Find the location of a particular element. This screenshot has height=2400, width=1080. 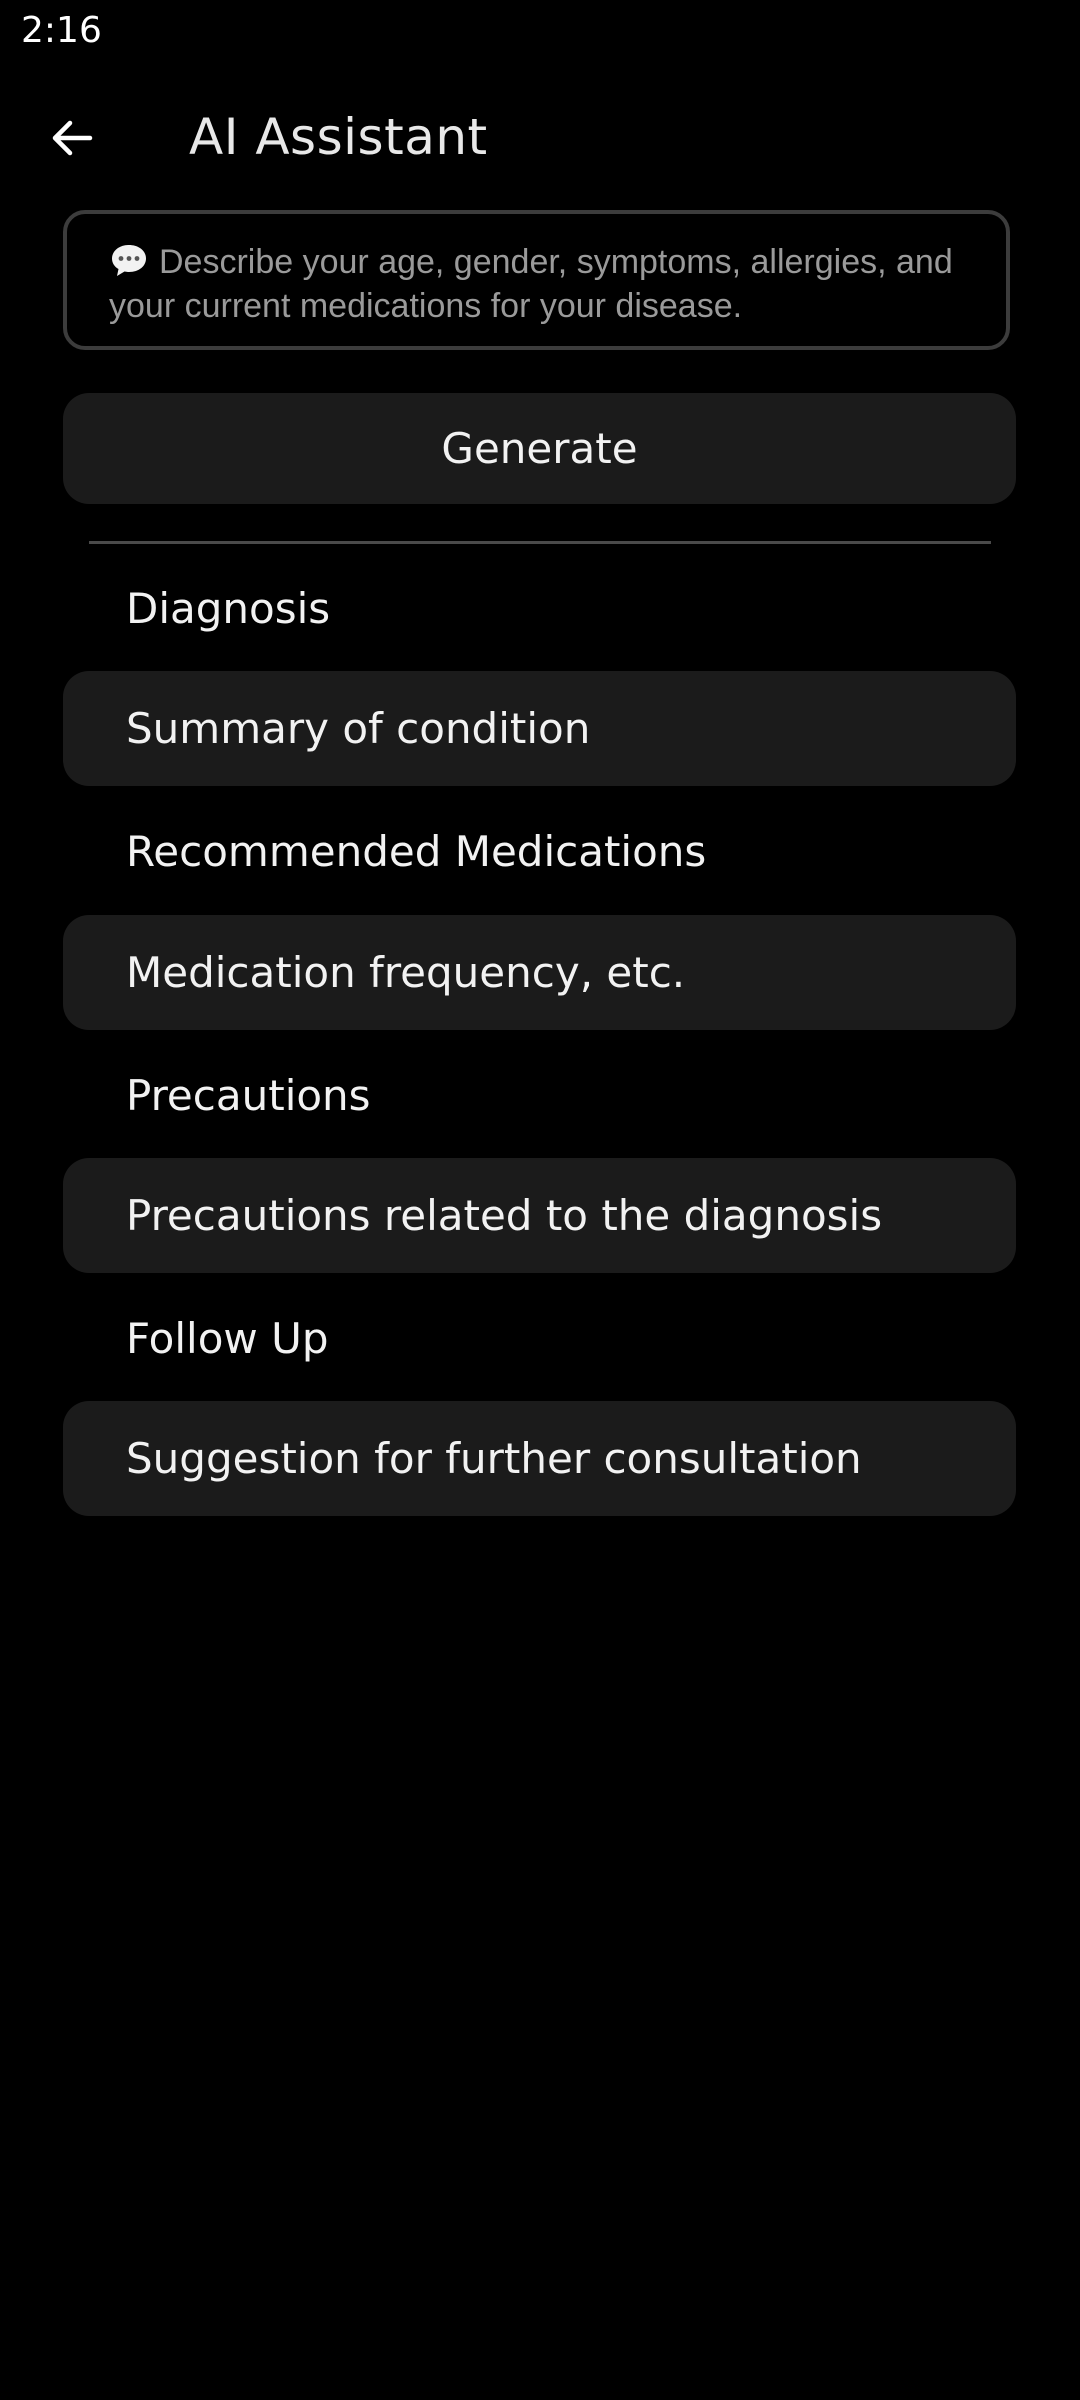

section-content-medications: Medication frequency, etc. is located at coordinates (406, 972).